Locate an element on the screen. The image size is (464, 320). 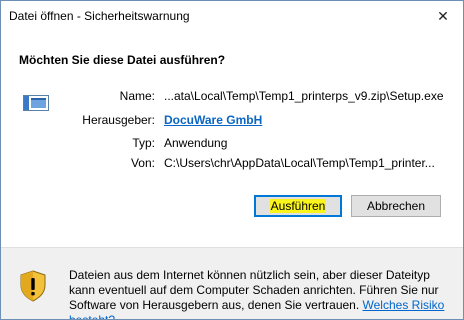
name-label: Name: is located at coordinates (137, 96).